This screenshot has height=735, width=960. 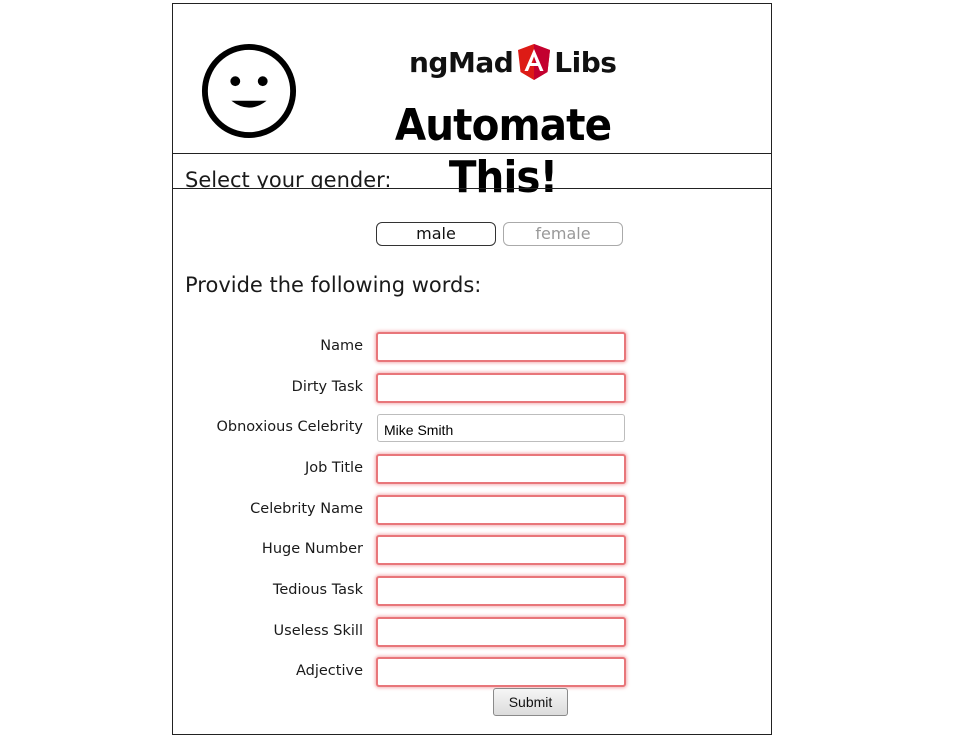 What do you see at coordinates (327, 387) in the screenshot?
I see `field-label-dirty-task: Dirty Task` at bounding box center [327, 387].